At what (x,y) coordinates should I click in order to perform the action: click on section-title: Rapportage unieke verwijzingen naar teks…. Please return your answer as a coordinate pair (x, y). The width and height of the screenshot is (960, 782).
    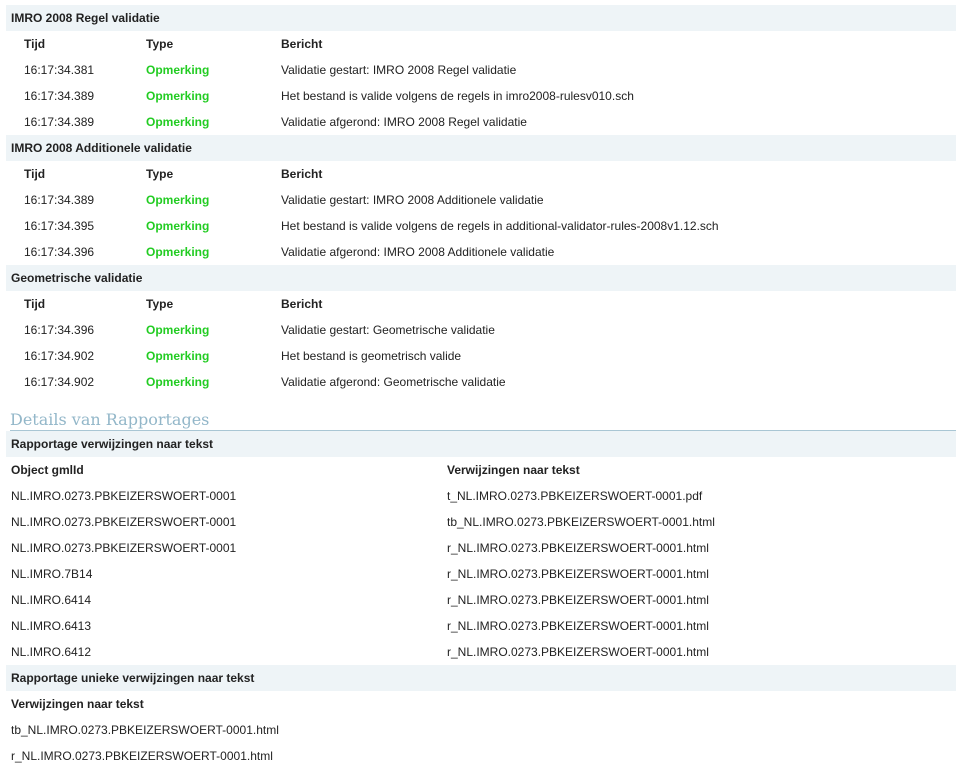
    Looking at the image, I should click on (481, 678).